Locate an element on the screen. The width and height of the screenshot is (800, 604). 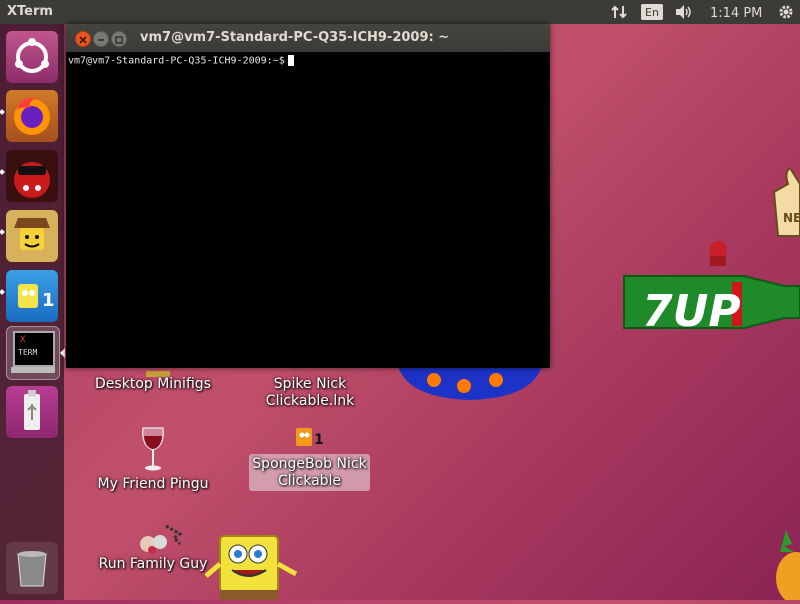
minimize-button is located at coordinates (101, 39).